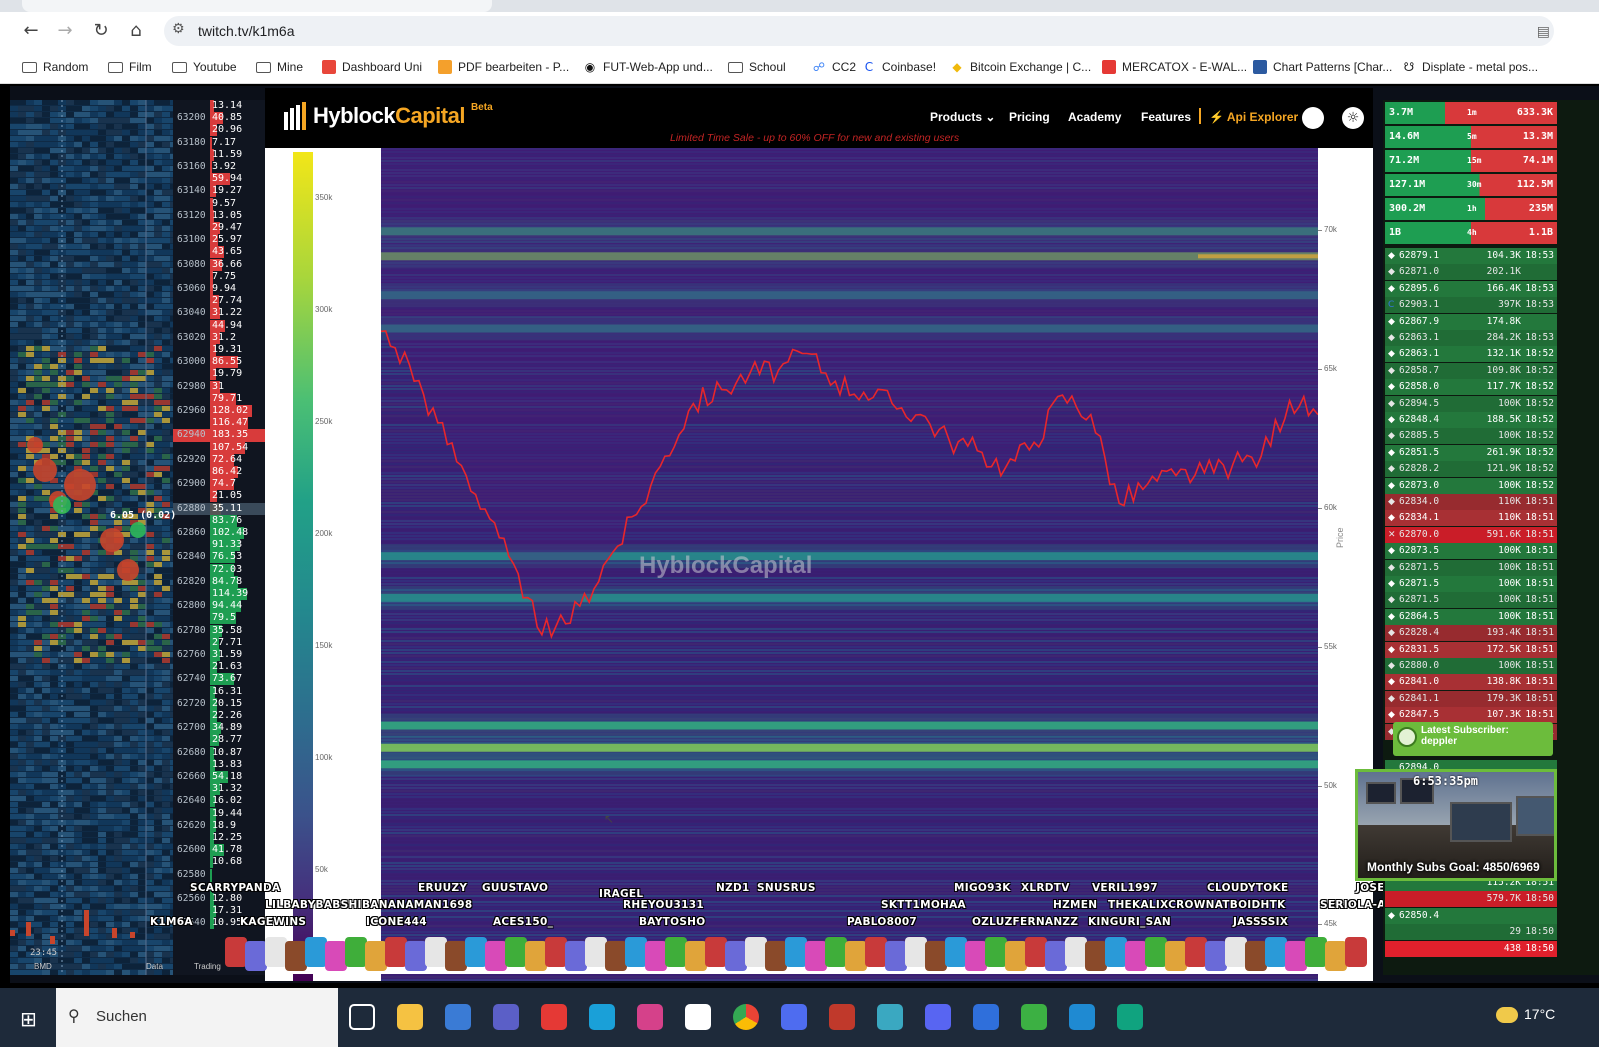  Describe the element at coordinates (1313, 118) in the screenshot. I see `theme-toggle` at that location.